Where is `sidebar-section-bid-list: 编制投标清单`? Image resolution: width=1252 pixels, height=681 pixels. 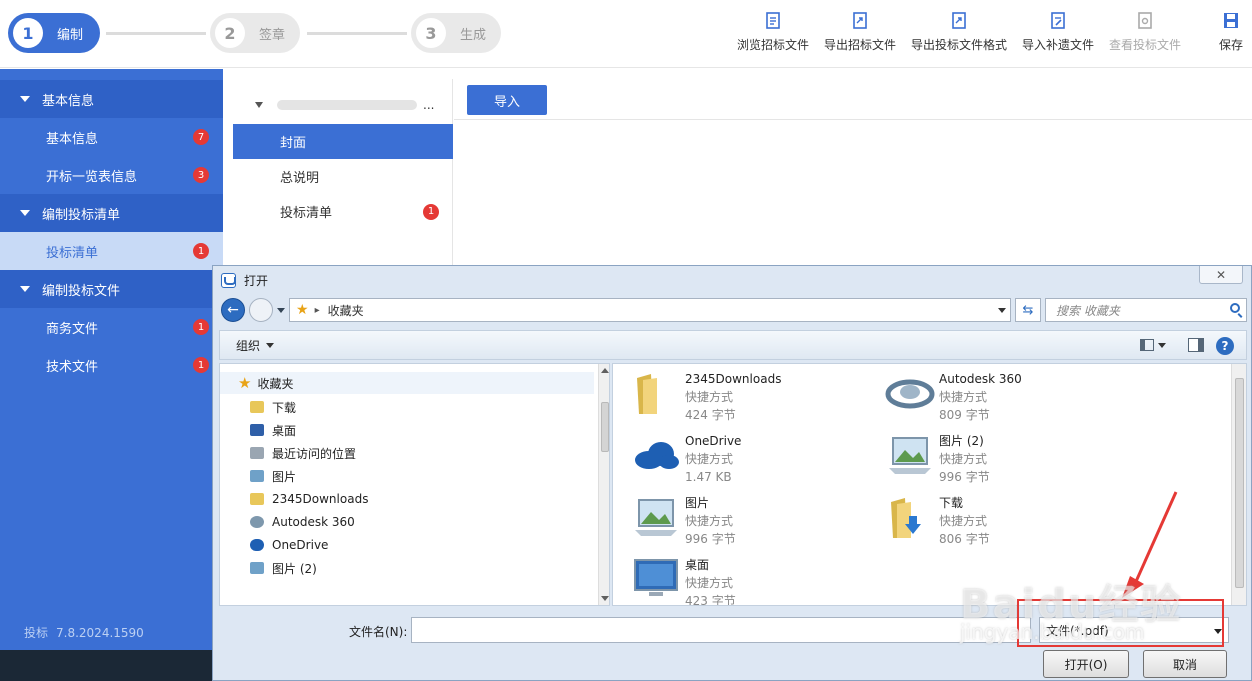 sidebar-section-bid-list: 编制投标清单 is located at coordinates (111, 213).